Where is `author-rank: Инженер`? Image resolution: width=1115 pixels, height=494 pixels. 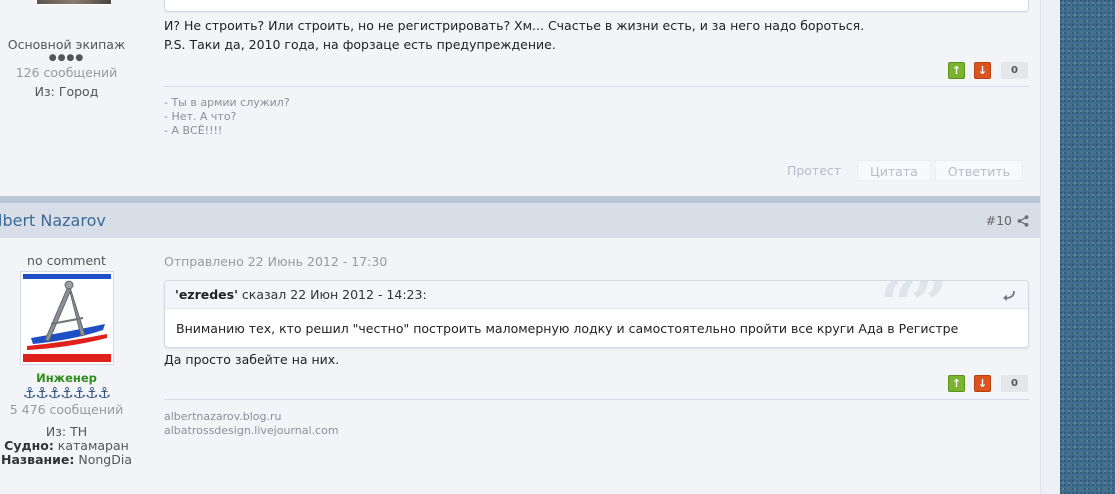
author-rank: Инженер is located at coordinates (66, 378).